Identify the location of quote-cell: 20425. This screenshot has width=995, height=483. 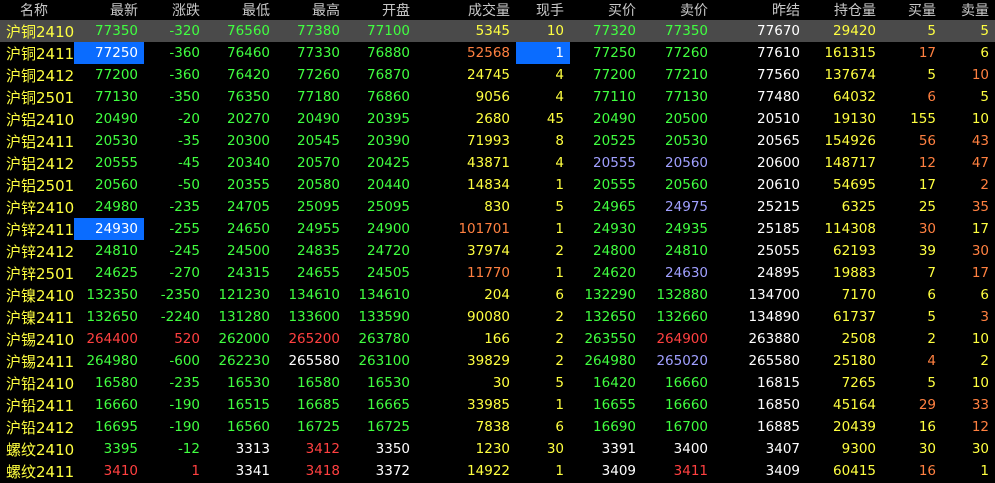
(388, 163).